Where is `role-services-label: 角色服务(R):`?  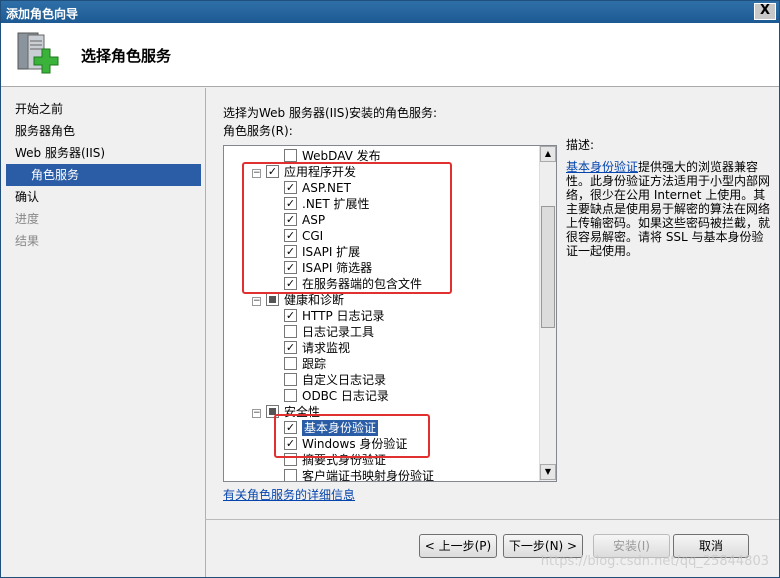 role-services-label: 角色服务(R): is located at coordinates (258, 131).